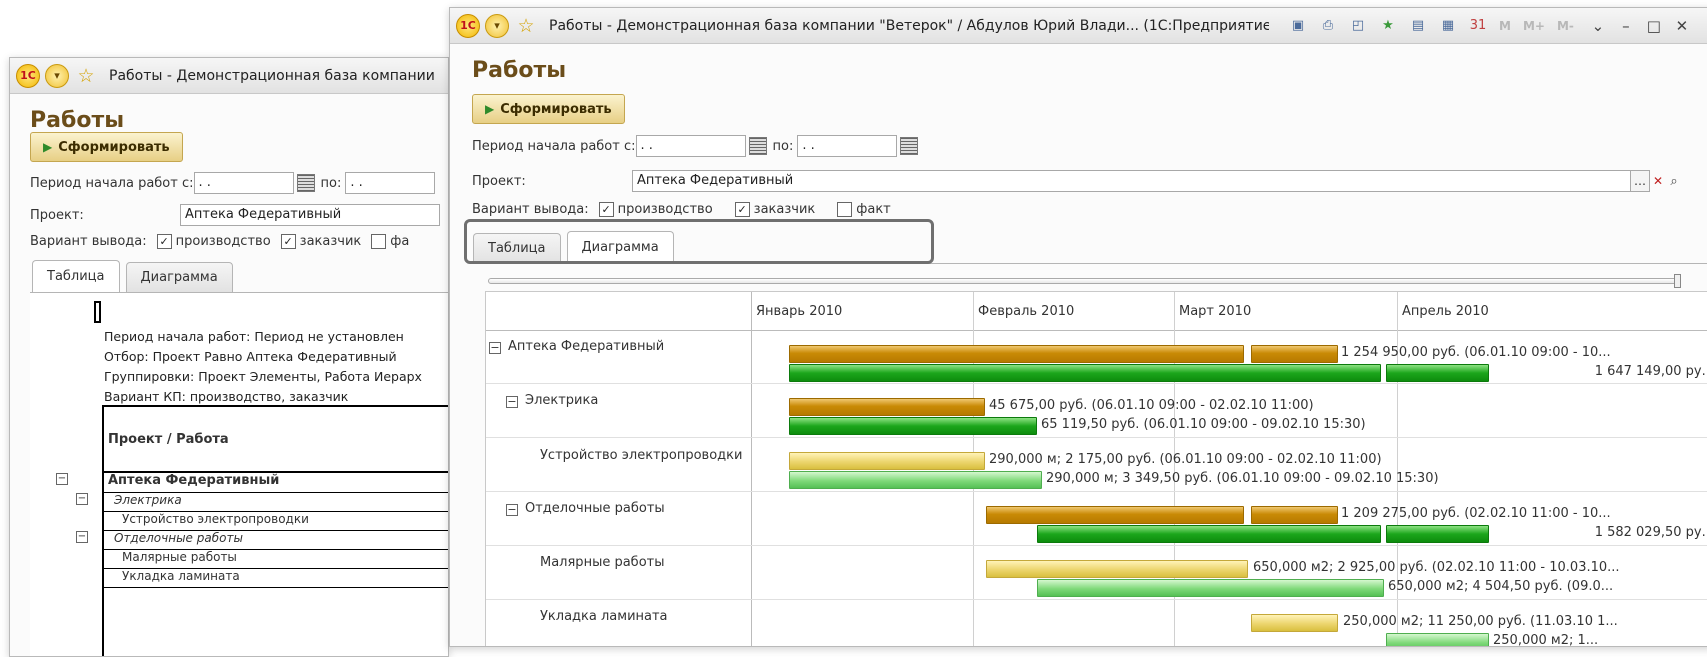 Image resolution: width=1707 pixels, height=657 pixels. What do you see at coordinates (641, 455) in the screenshot?
I see `row-label-text: Устройство электропроводки` at bounding box center [641, 455].